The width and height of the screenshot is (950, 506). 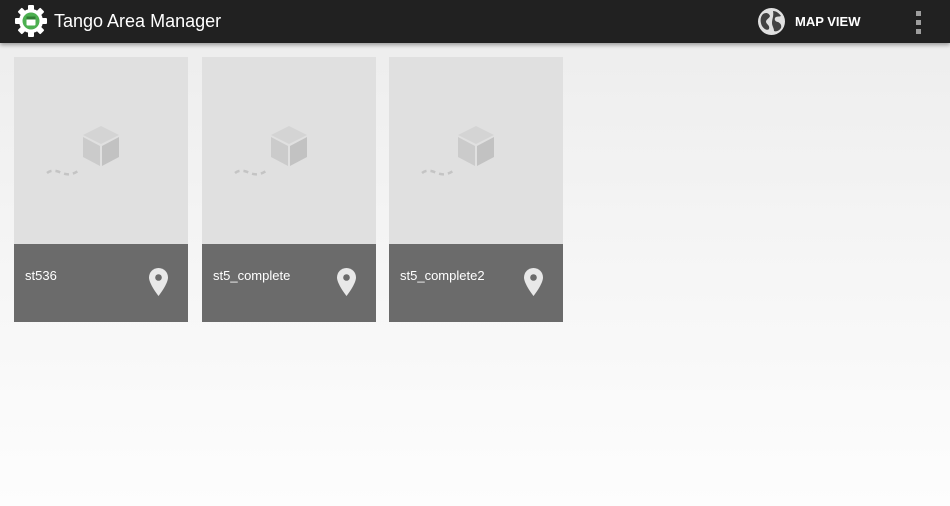 What do you see at coordinates (442, 275) in the screenshot?
I see `area-name: st5_complete2` at bounding box center [442, 275].